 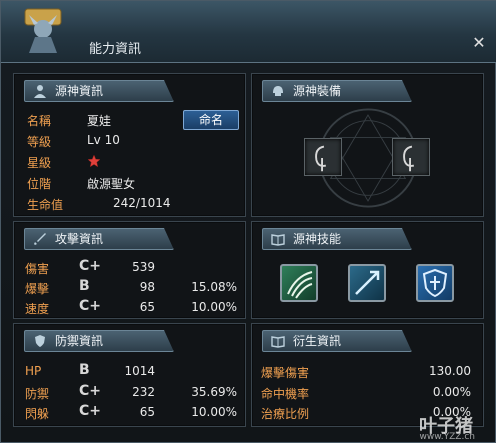 What do you see at coordinates (79, 341) in the screenshot?
I see `defense-info-title: 防禦資訊` at bounding box center [79, 341].